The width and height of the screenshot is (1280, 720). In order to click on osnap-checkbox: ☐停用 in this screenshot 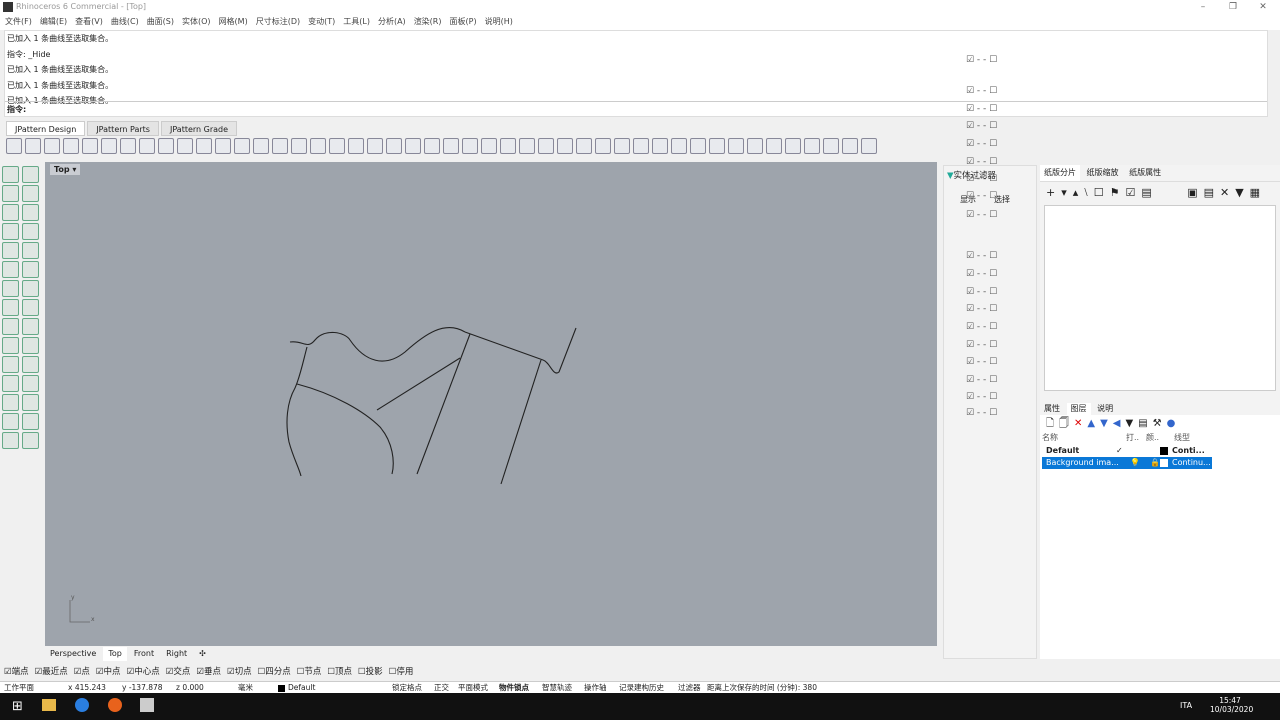, I will do `click(401, 672)`.